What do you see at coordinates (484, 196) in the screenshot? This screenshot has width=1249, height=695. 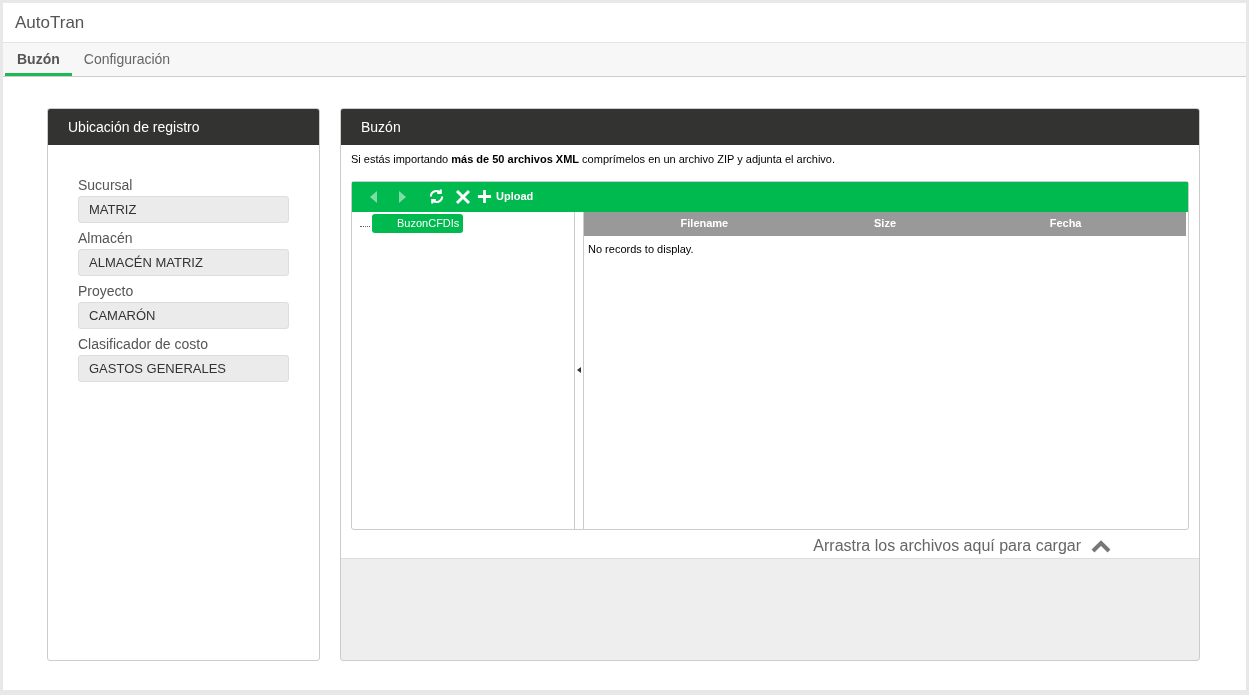 I see `plus-icon` at bounding box center [484, 196].